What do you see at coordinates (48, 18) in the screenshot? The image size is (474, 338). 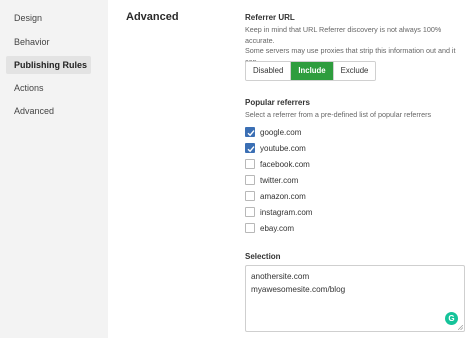 I see `sidebar-item-design: Design` at bounding box center [48, 18].